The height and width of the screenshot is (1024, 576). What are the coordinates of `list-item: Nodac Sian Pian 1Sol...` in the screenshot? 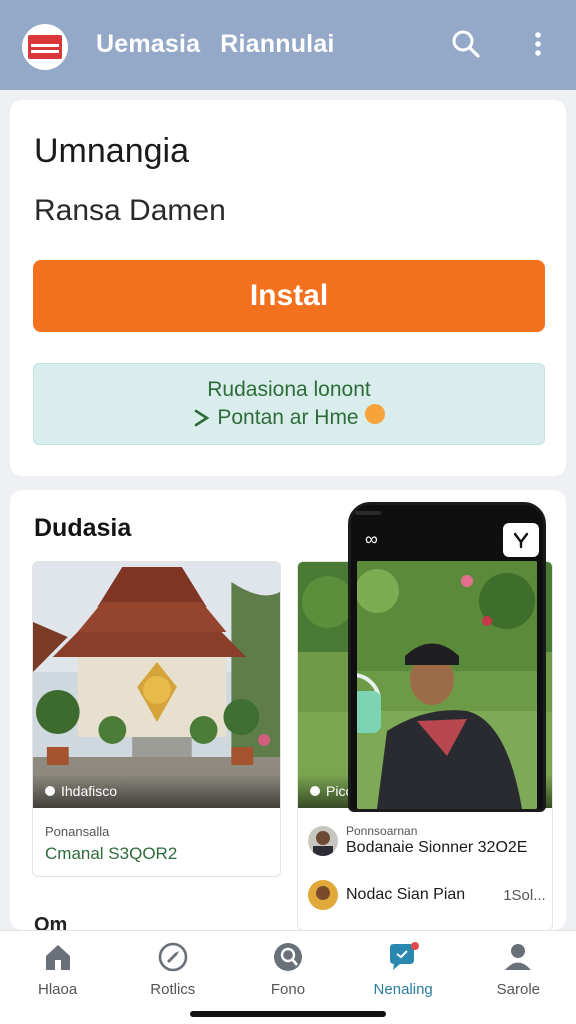 It's located at (427, 895).